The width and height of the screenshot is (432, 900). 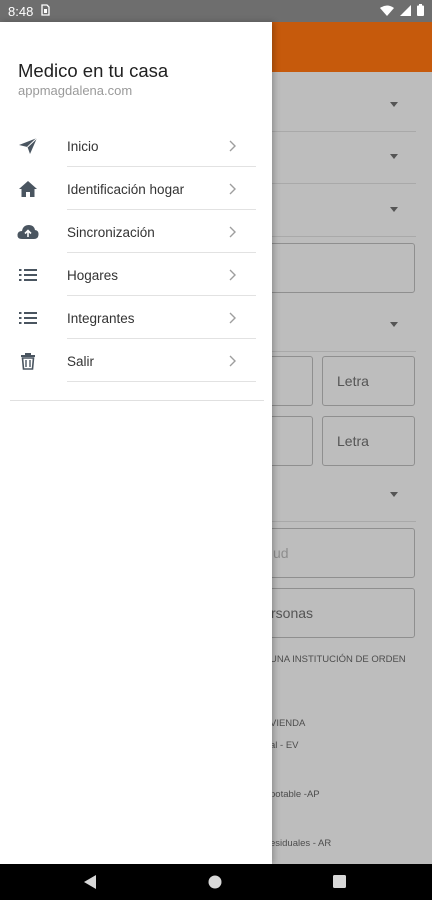 I want to click on sim-icon, so click(x=45, y=11).